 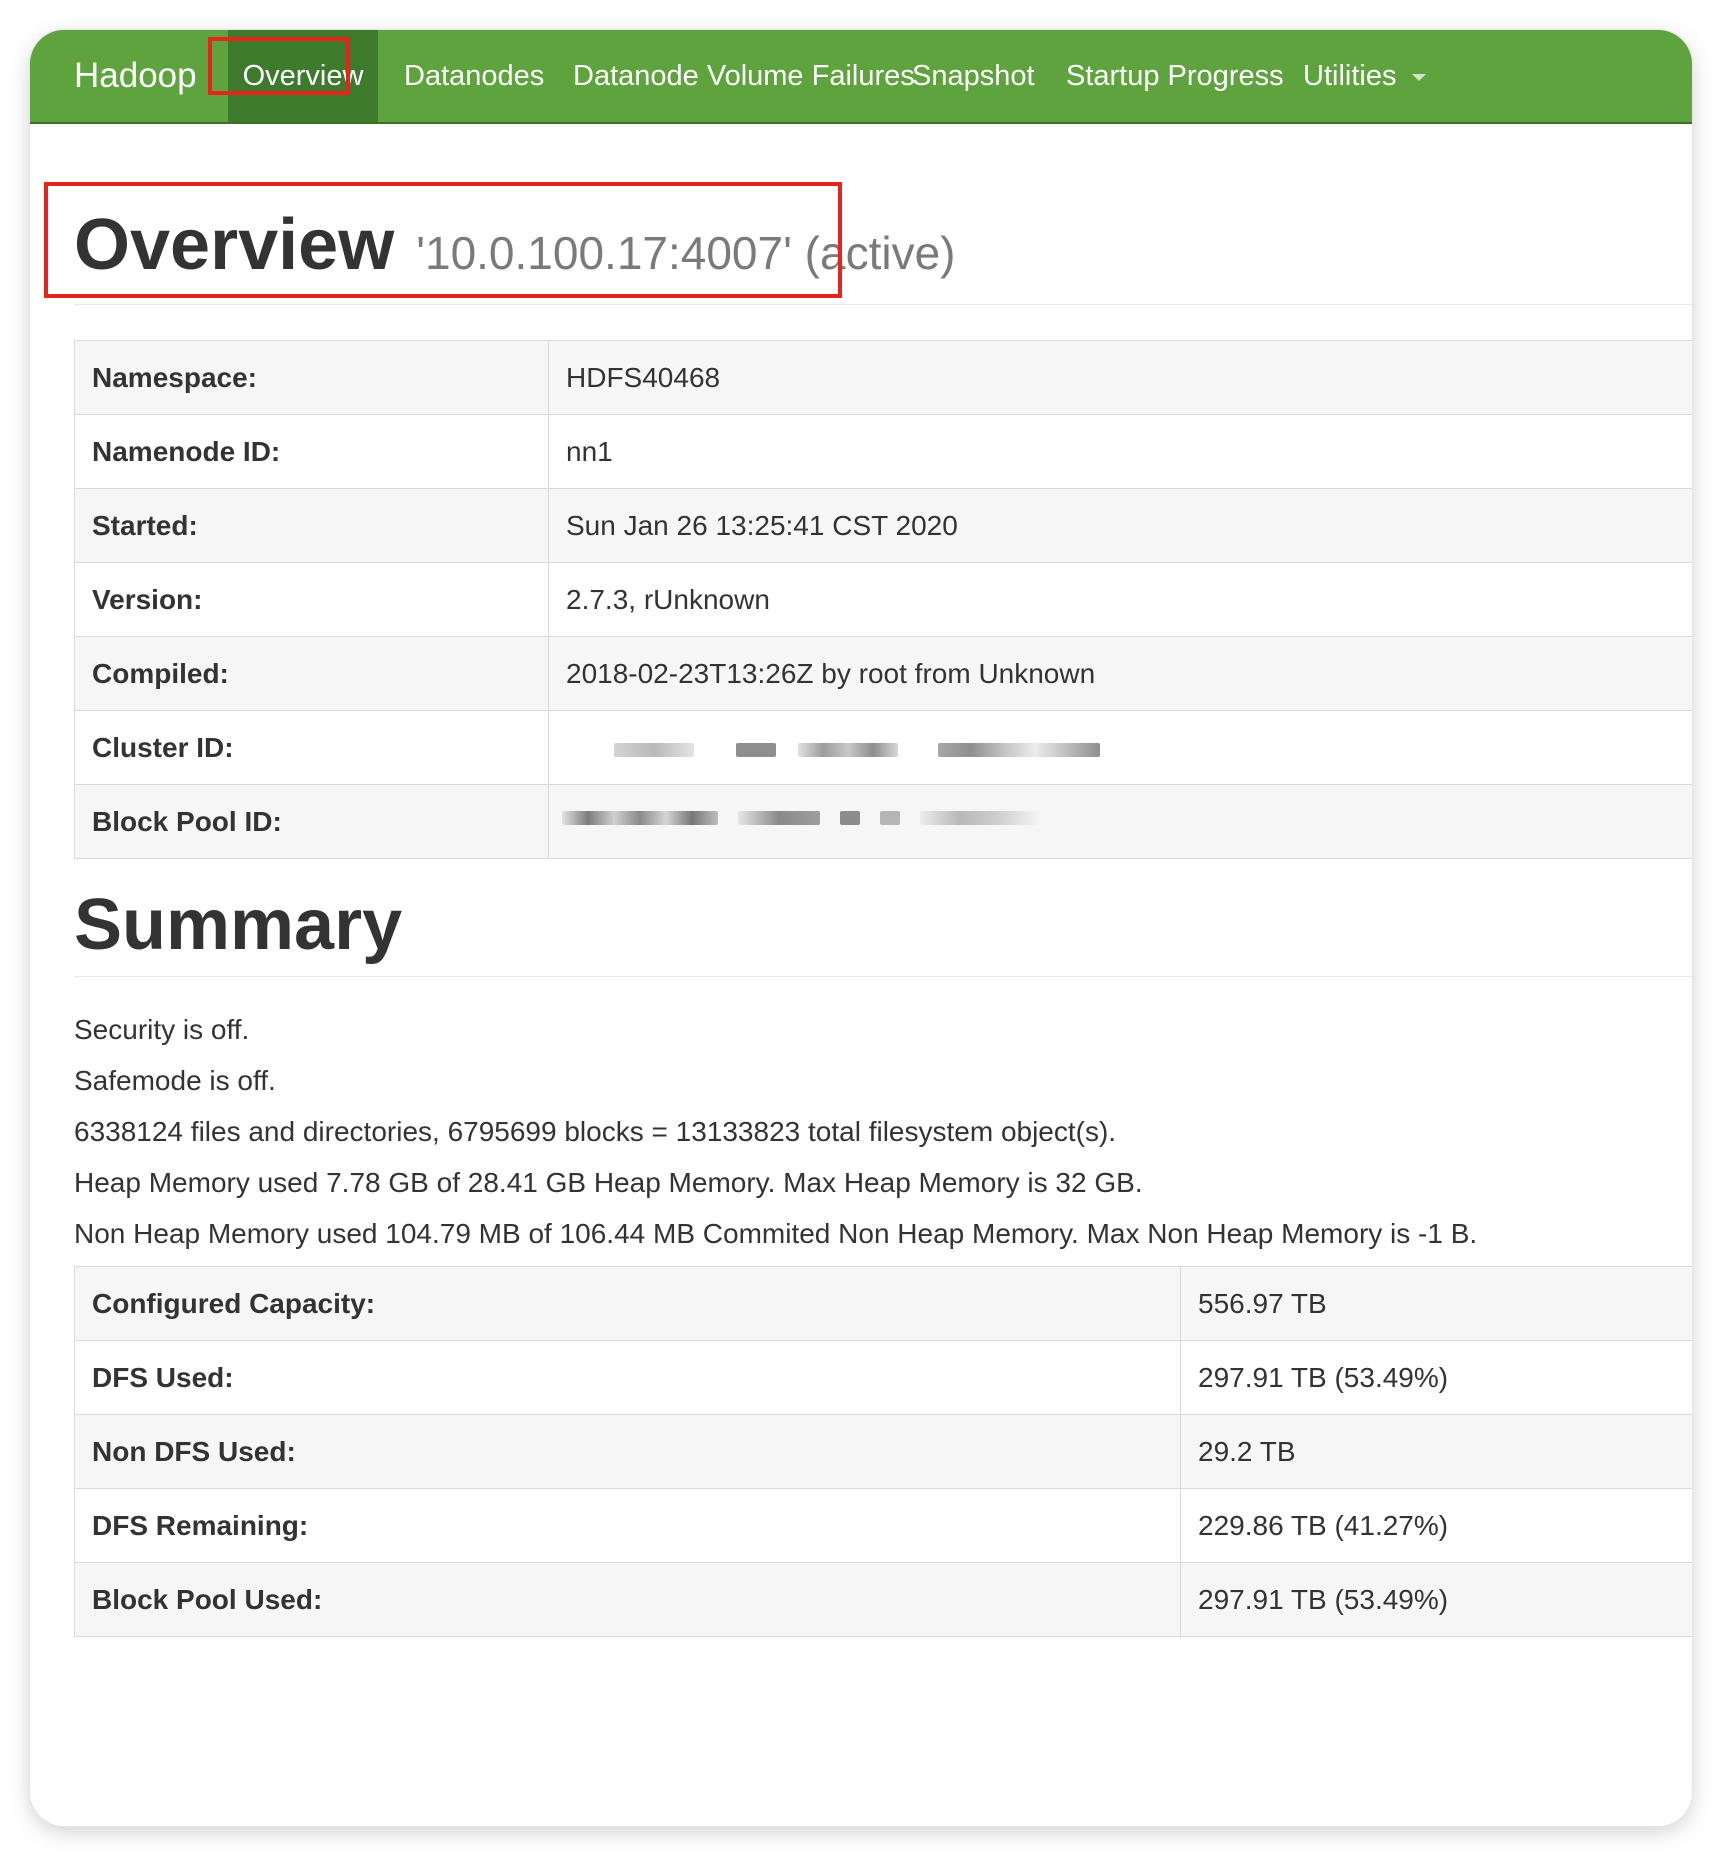 What do you see at coordinates (1120, 377) in the screenshot?
I see `namespace-value: HDFS40468` at bounding box center [1120, 377].